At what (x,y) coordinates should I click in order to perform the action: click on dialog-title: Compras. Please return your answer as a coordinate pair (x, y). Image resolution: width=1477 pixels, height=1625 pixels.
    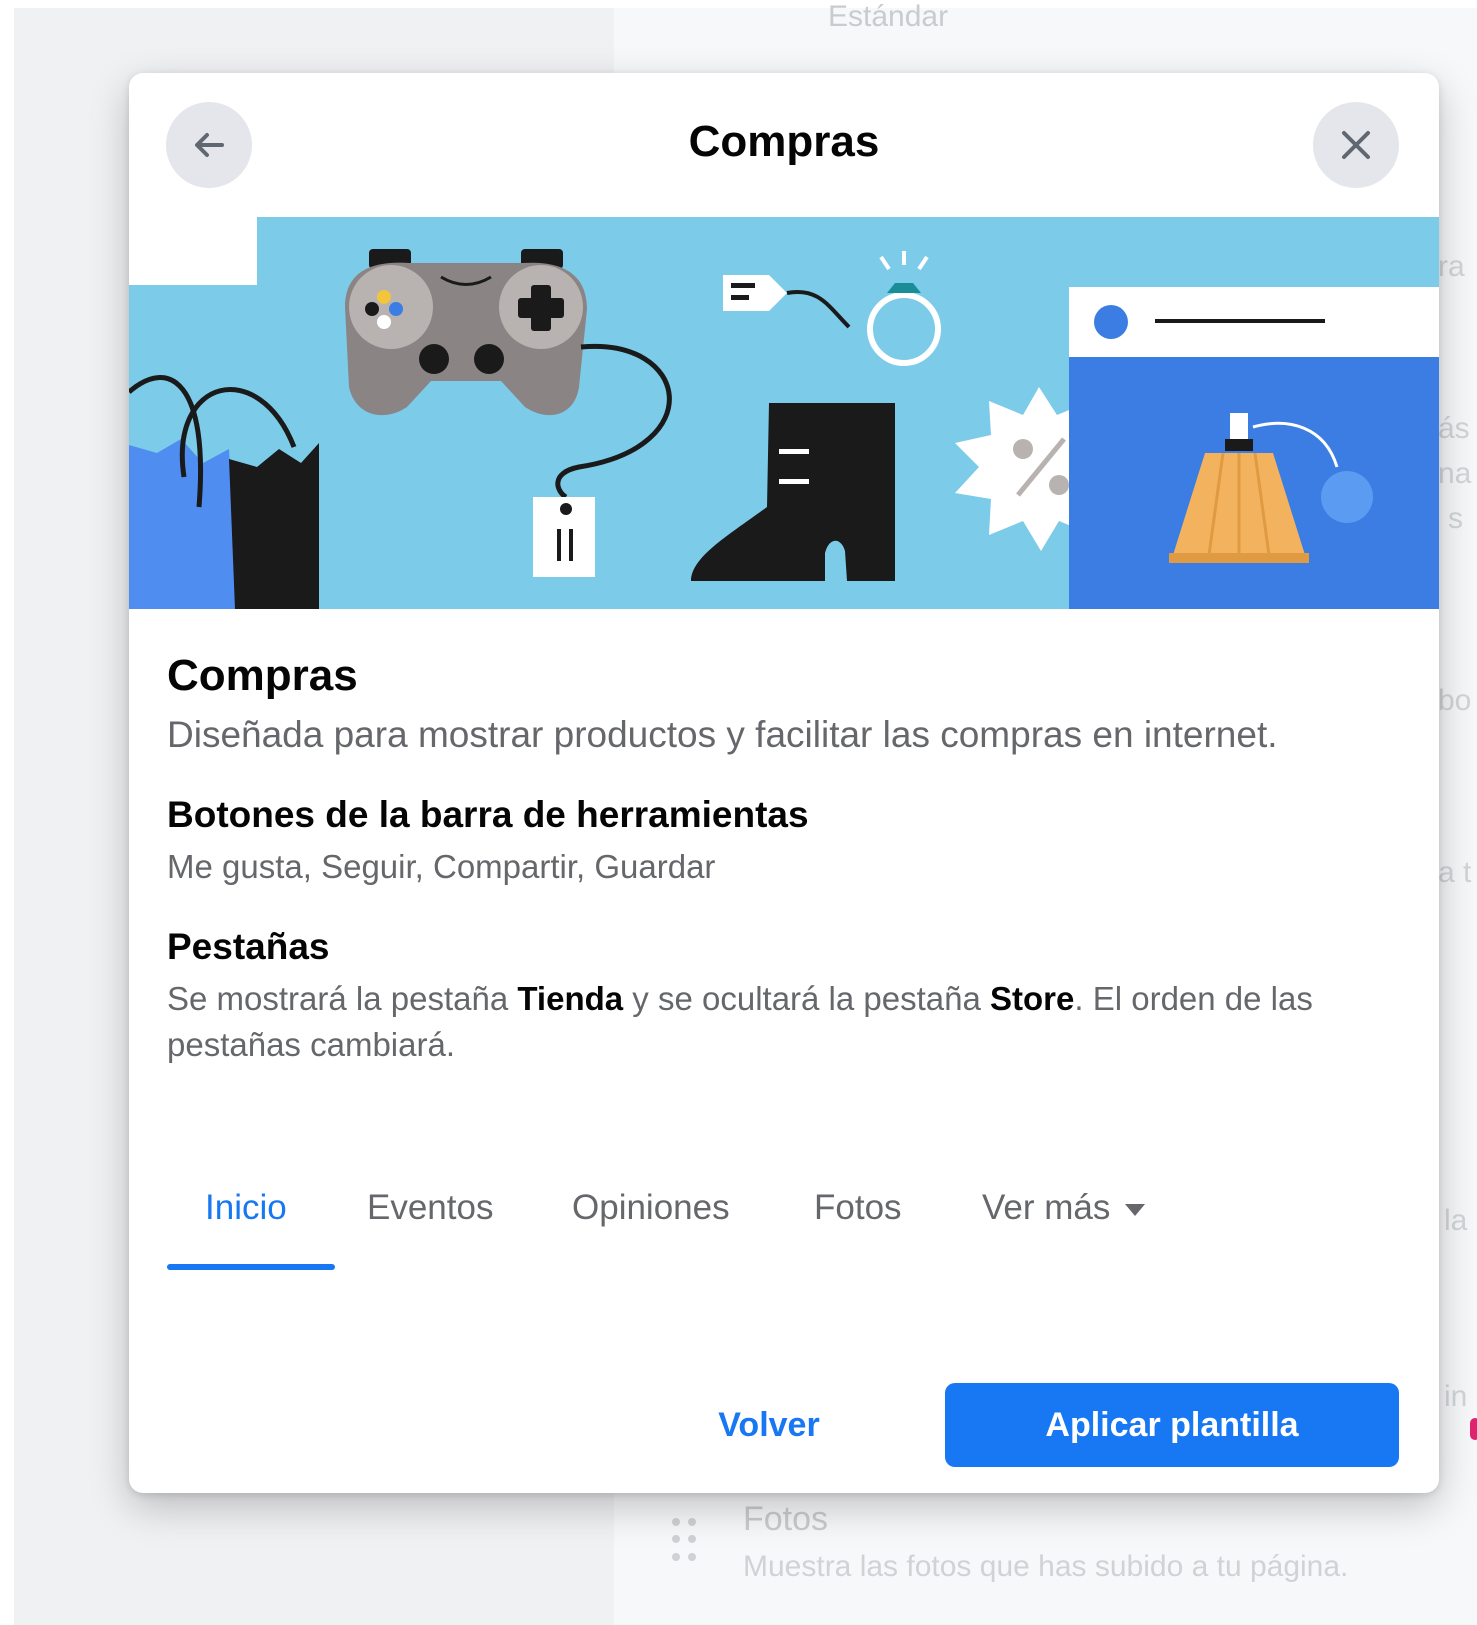
    Looking at the image, I should click on (784, 141).